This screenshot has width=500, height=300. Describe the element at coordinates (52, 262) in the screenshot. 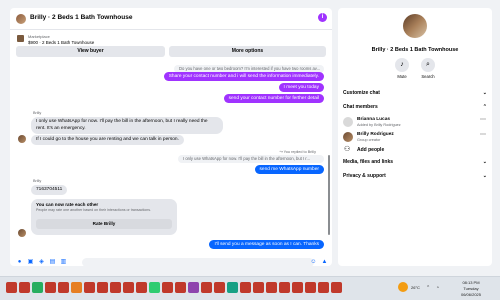

I see `gif-icon: ▤` at that location.